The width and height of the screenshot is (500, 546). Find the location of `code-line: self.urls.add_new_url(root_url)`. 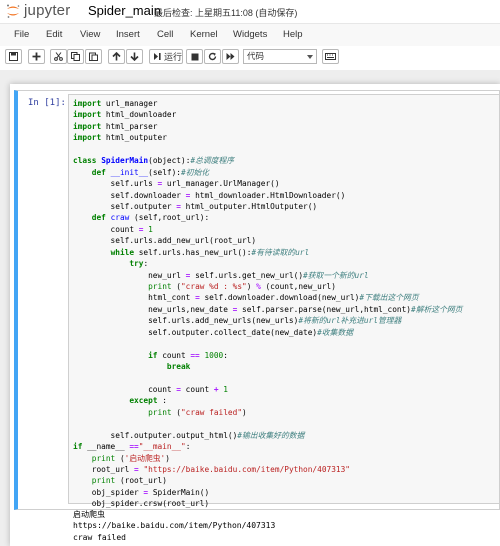

code-line: self.urls.add_new_url(root_url) is located at coordinates (165, 241).